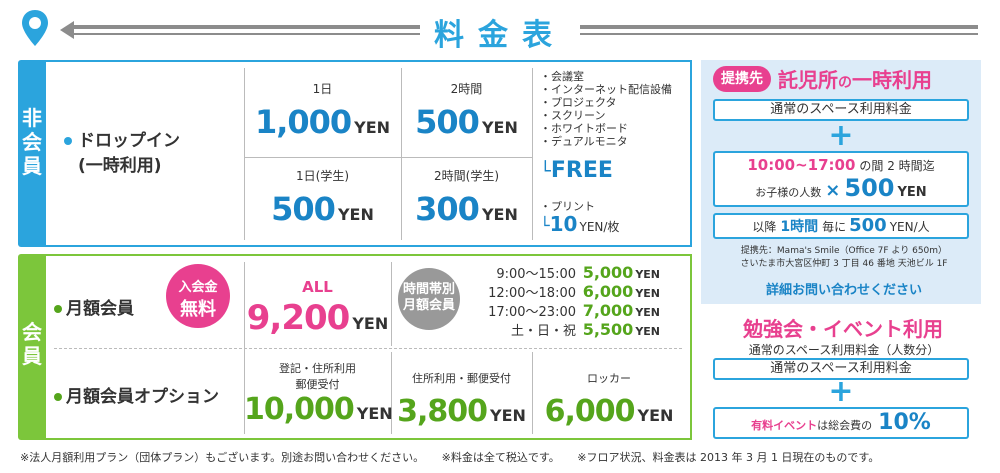 This screenshot has width=1000, height=473. I want to click on childcare-title: 託児所の一時利用, so click(855, 78).